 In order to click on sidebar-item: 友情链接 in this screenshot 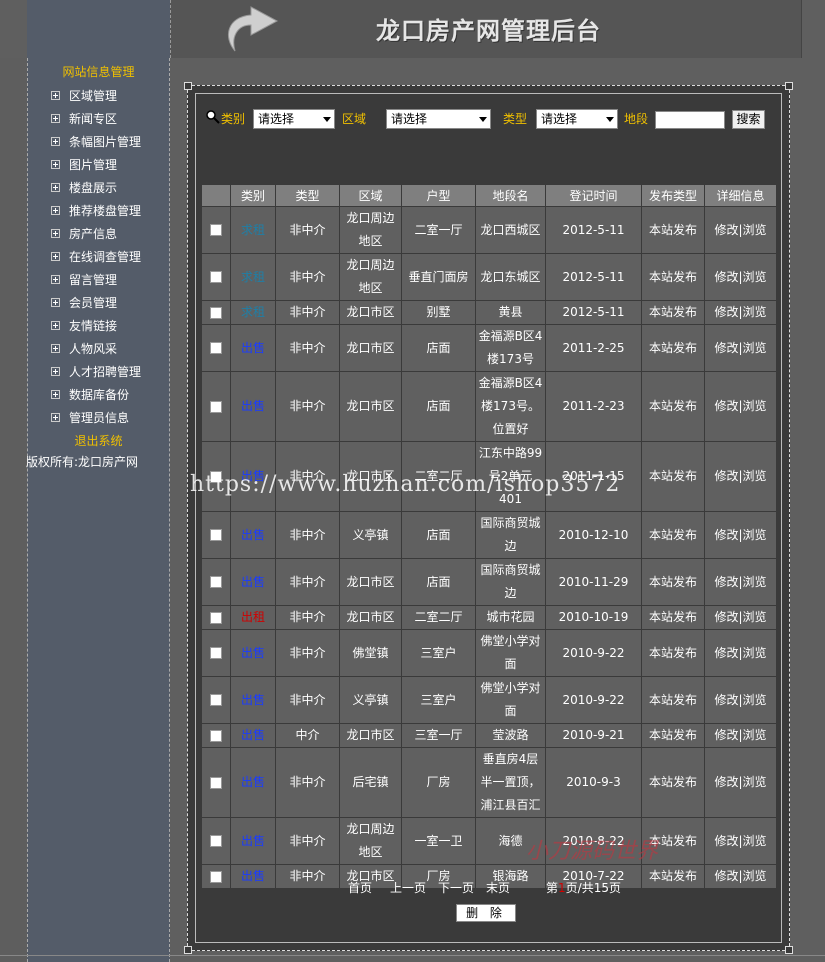, I will do `click(98, 326)`.